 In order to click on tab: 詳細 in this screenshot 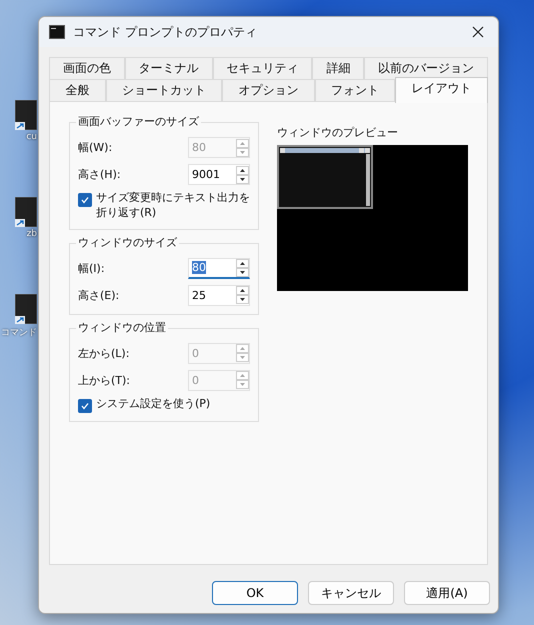, I will do `click(338, 68)`.